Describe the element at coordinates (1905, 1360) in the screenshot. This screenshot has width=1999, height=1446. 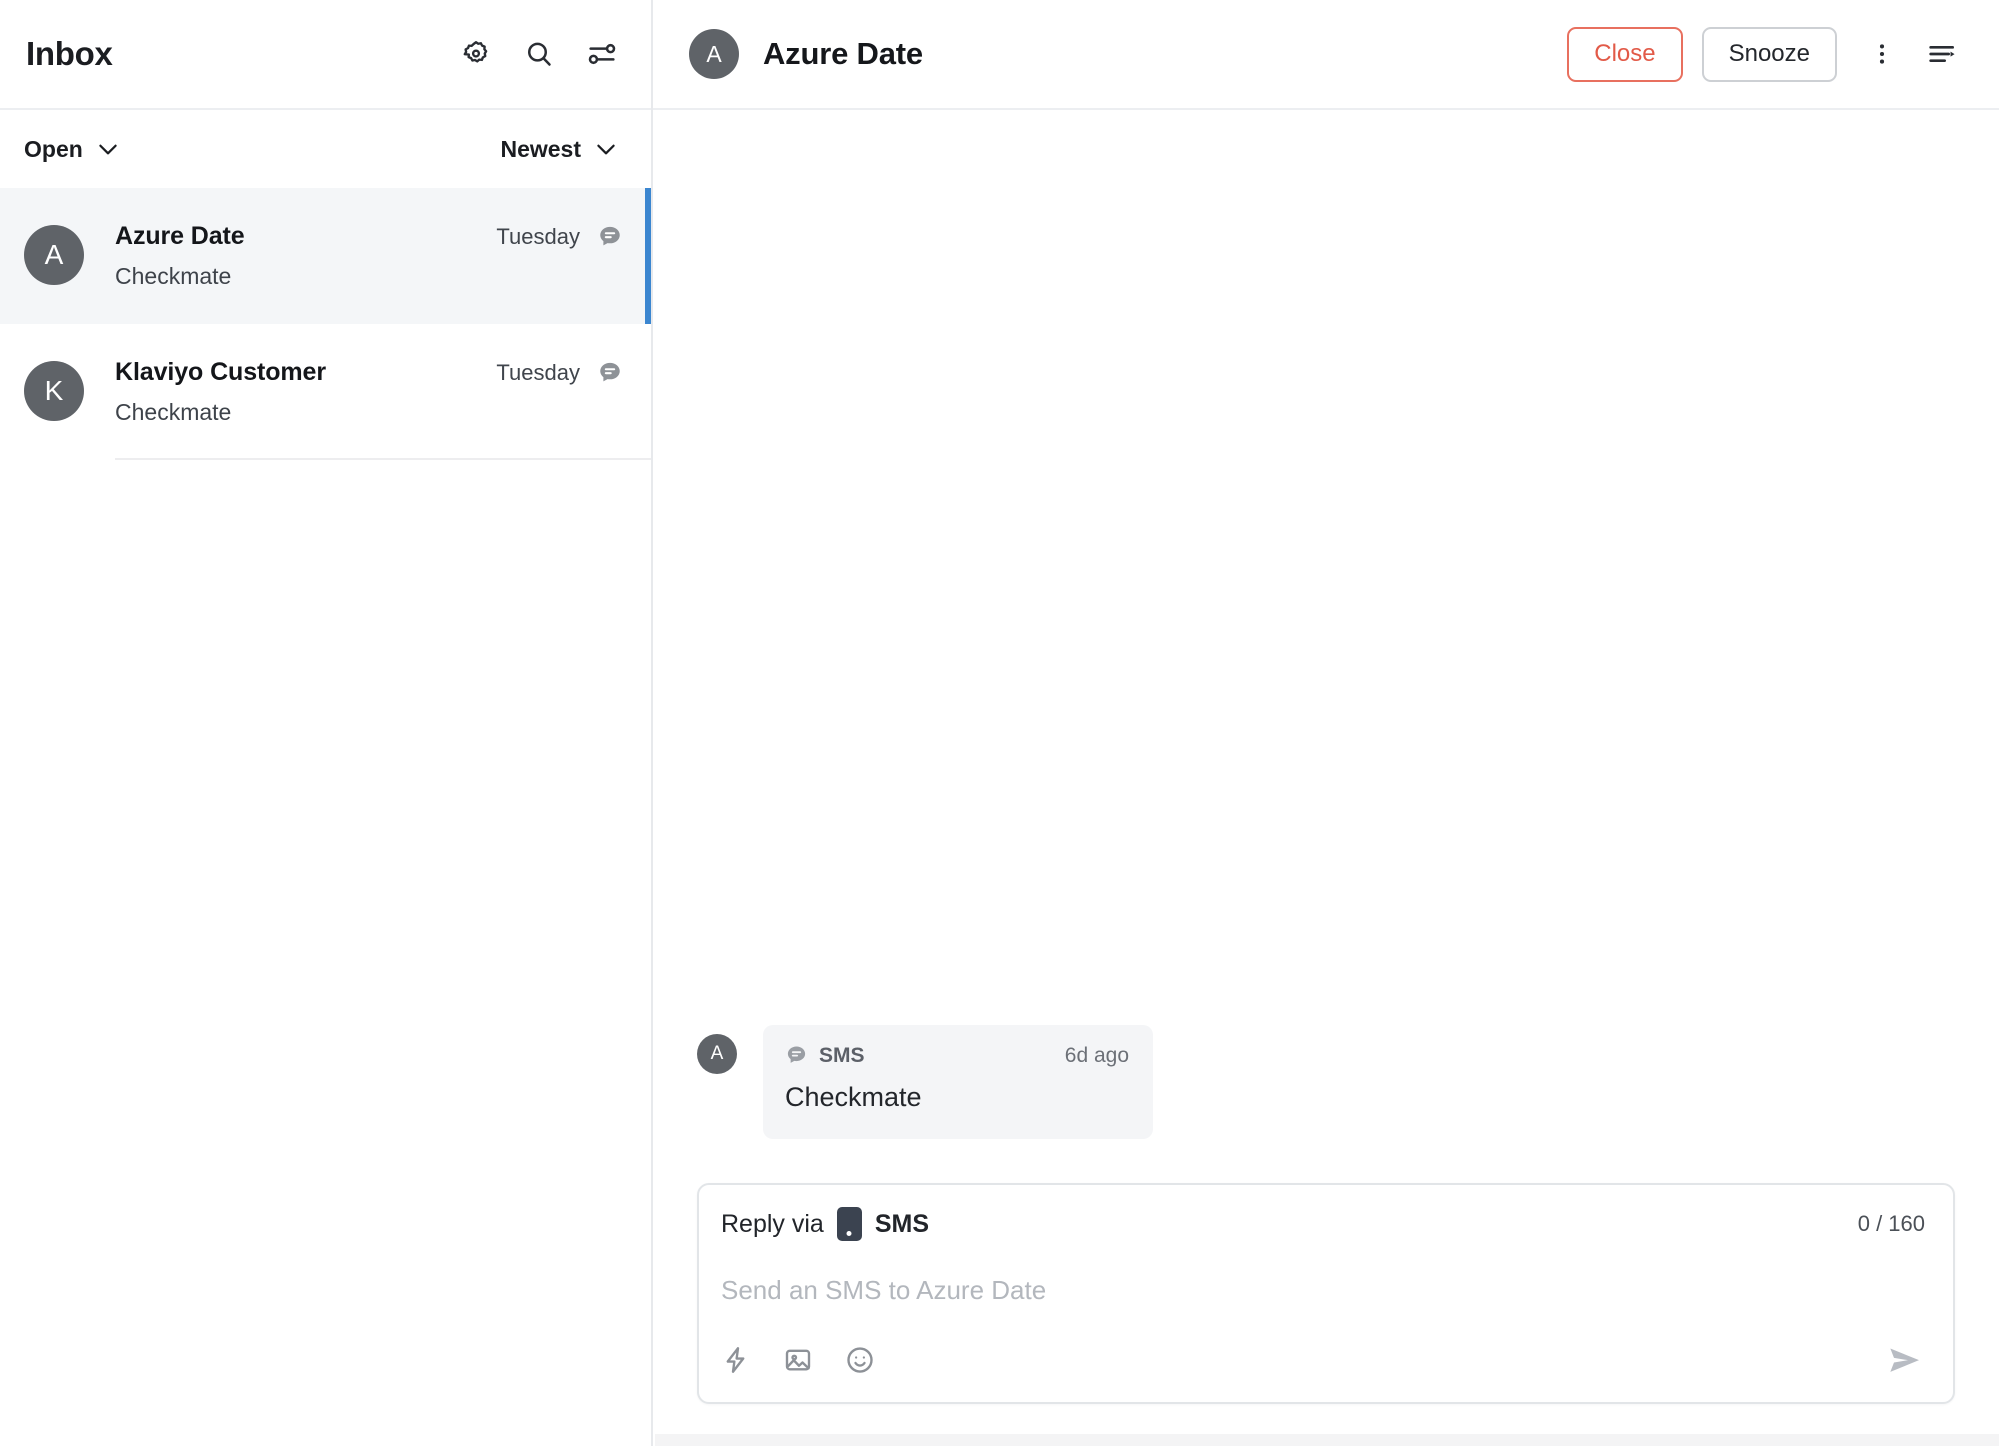
I see `send-paper-plane-icon` at that location.